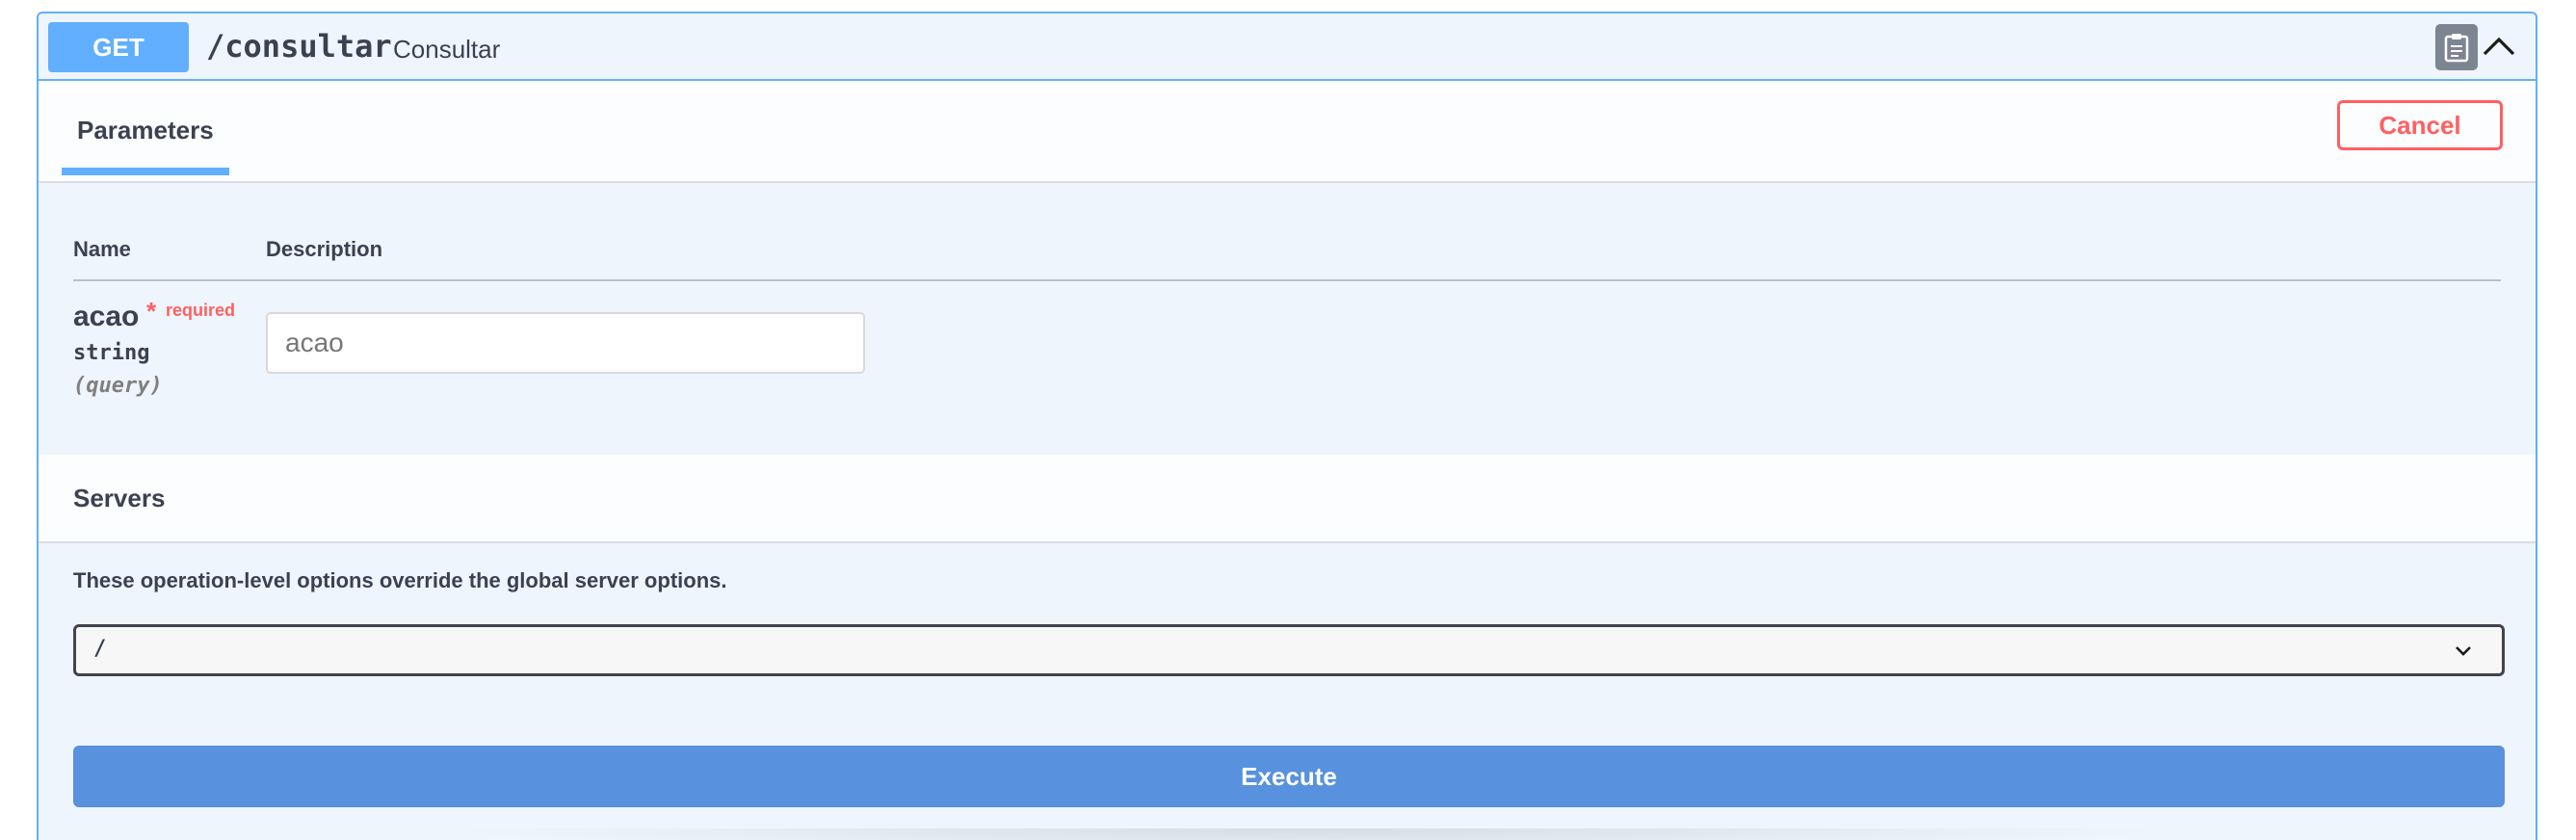 This screenshot has width=2576, height=840. Describe the element at coordinates (1288, 47) in the screenshot. I see `operation-summary: GET /consultar Consultar` at that location.